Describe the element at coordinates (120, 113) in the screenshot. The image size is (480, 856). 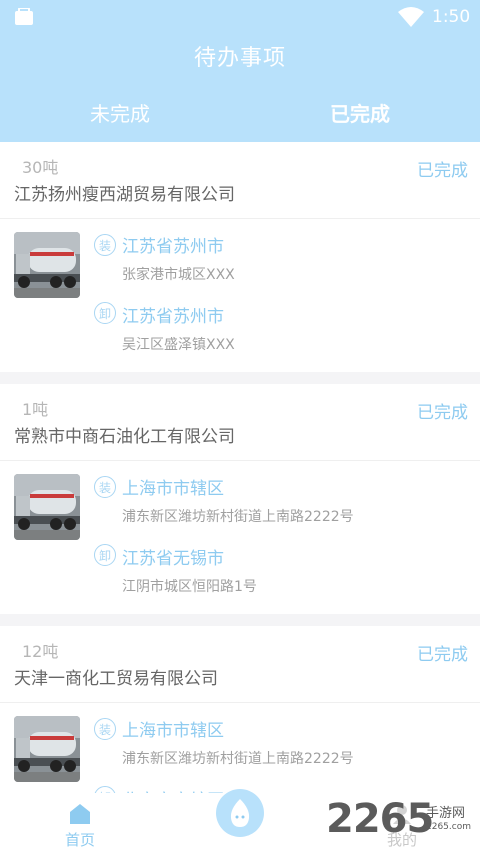
I see `tab-incomplete: 未完成` at that location.